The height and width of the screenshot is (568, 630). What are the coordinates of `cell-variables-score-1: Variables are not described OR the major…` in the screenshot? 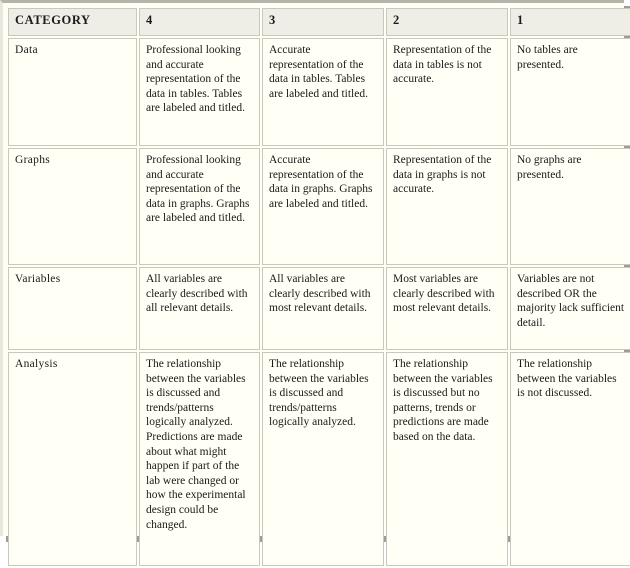 It's located at (570, 308).